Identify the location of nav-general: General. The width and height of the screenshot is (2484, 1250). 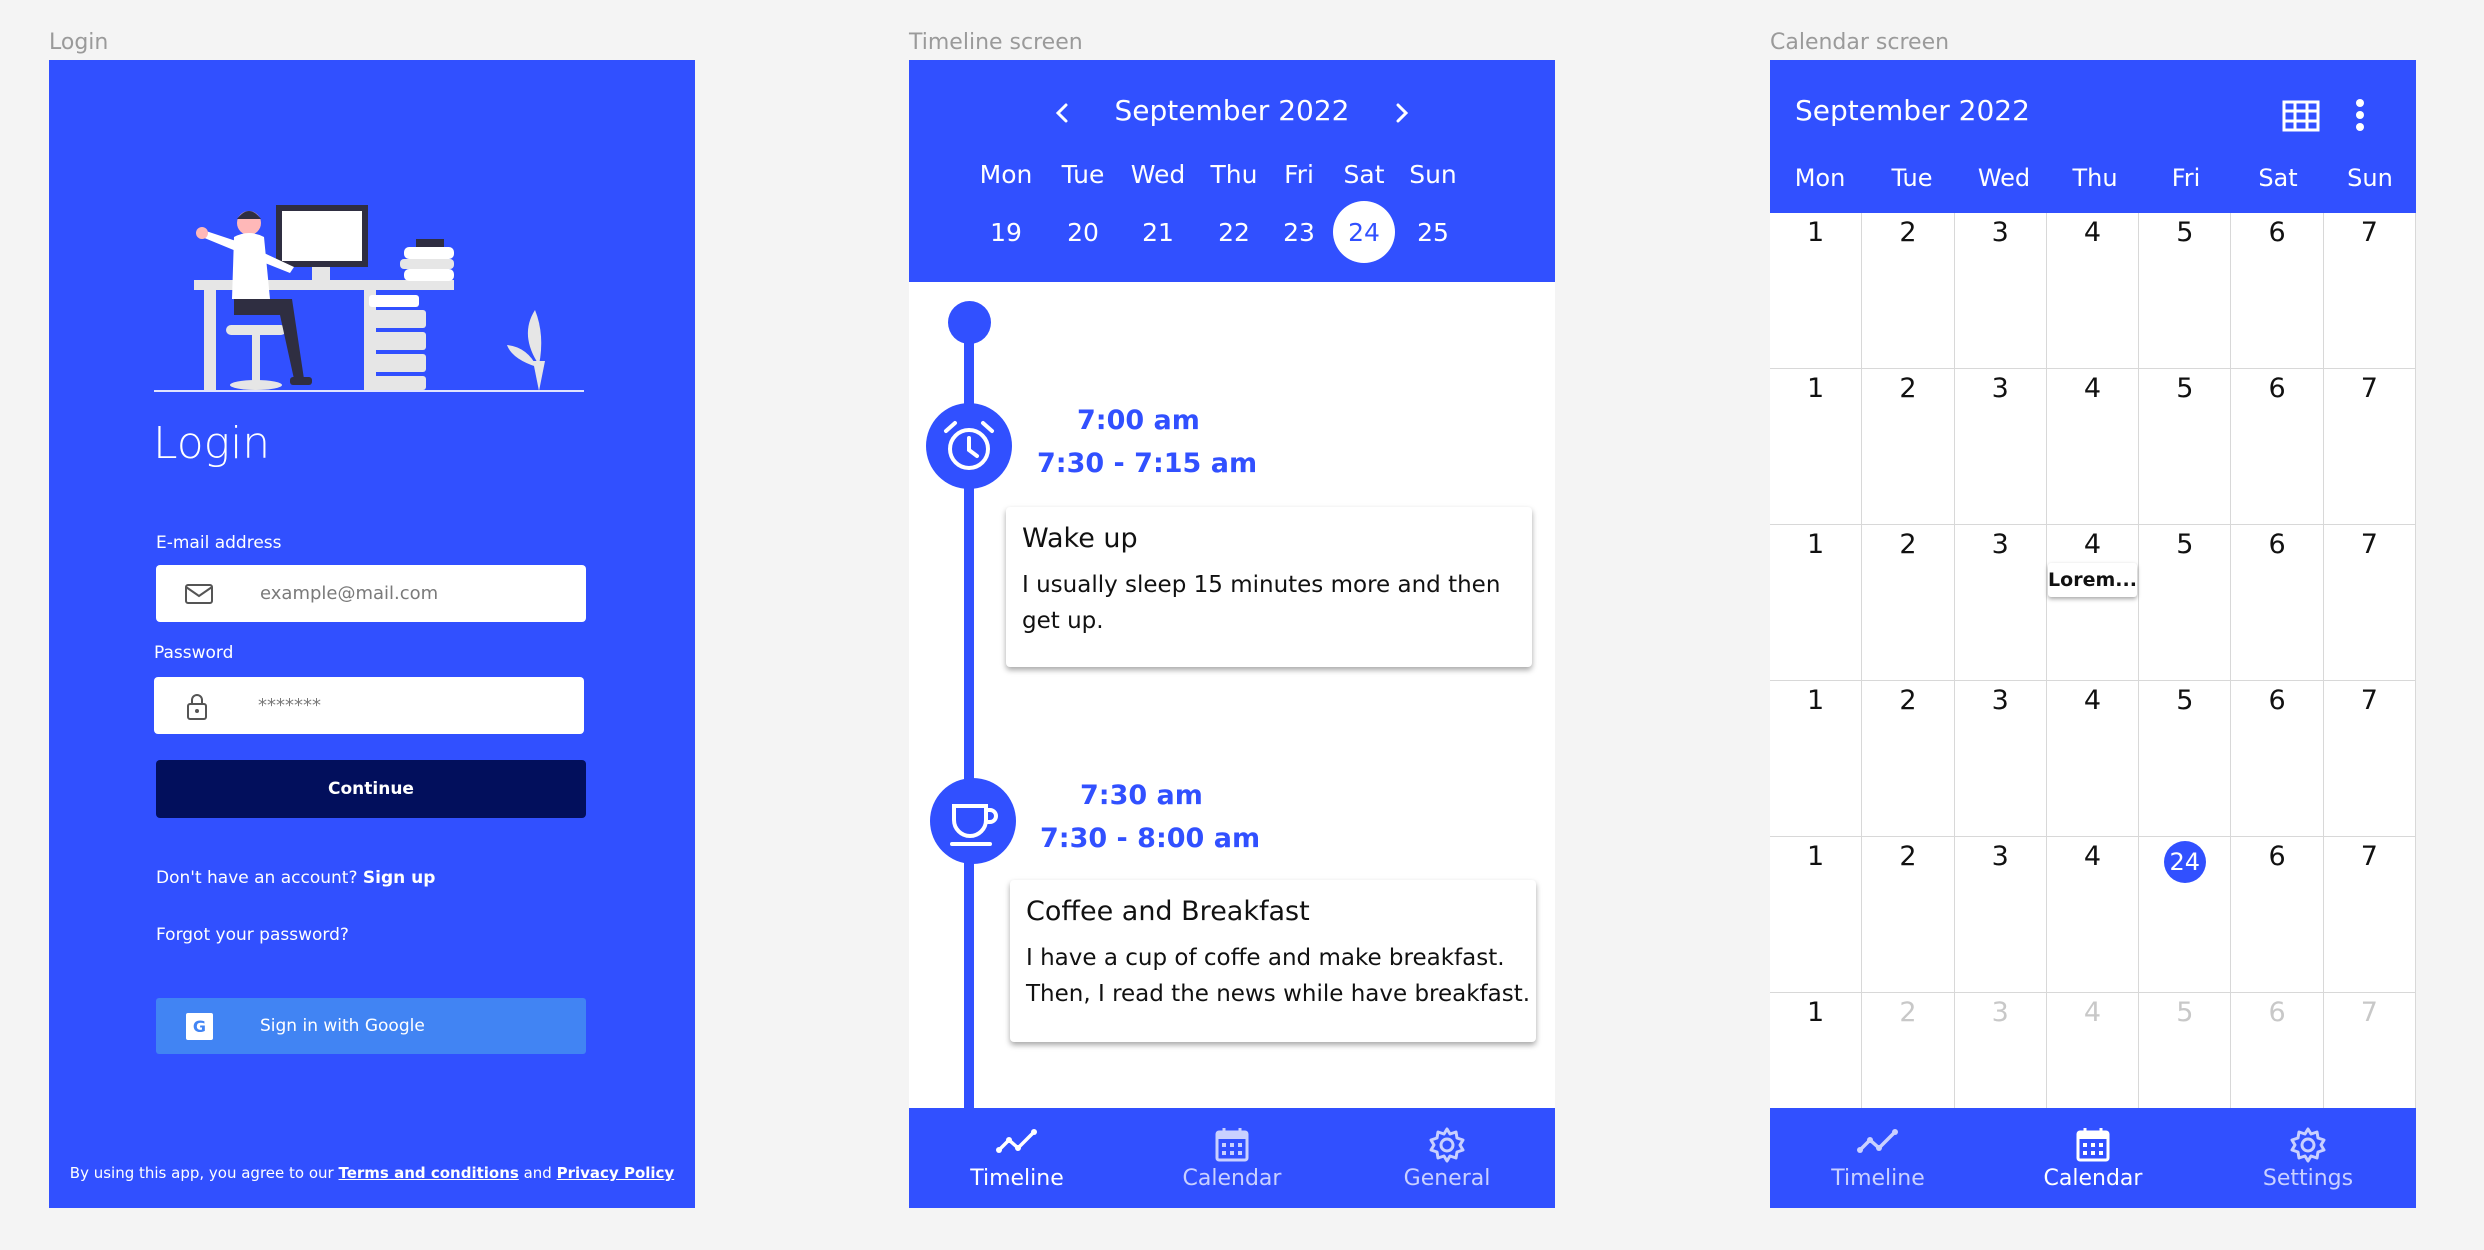
(1447, 1158).